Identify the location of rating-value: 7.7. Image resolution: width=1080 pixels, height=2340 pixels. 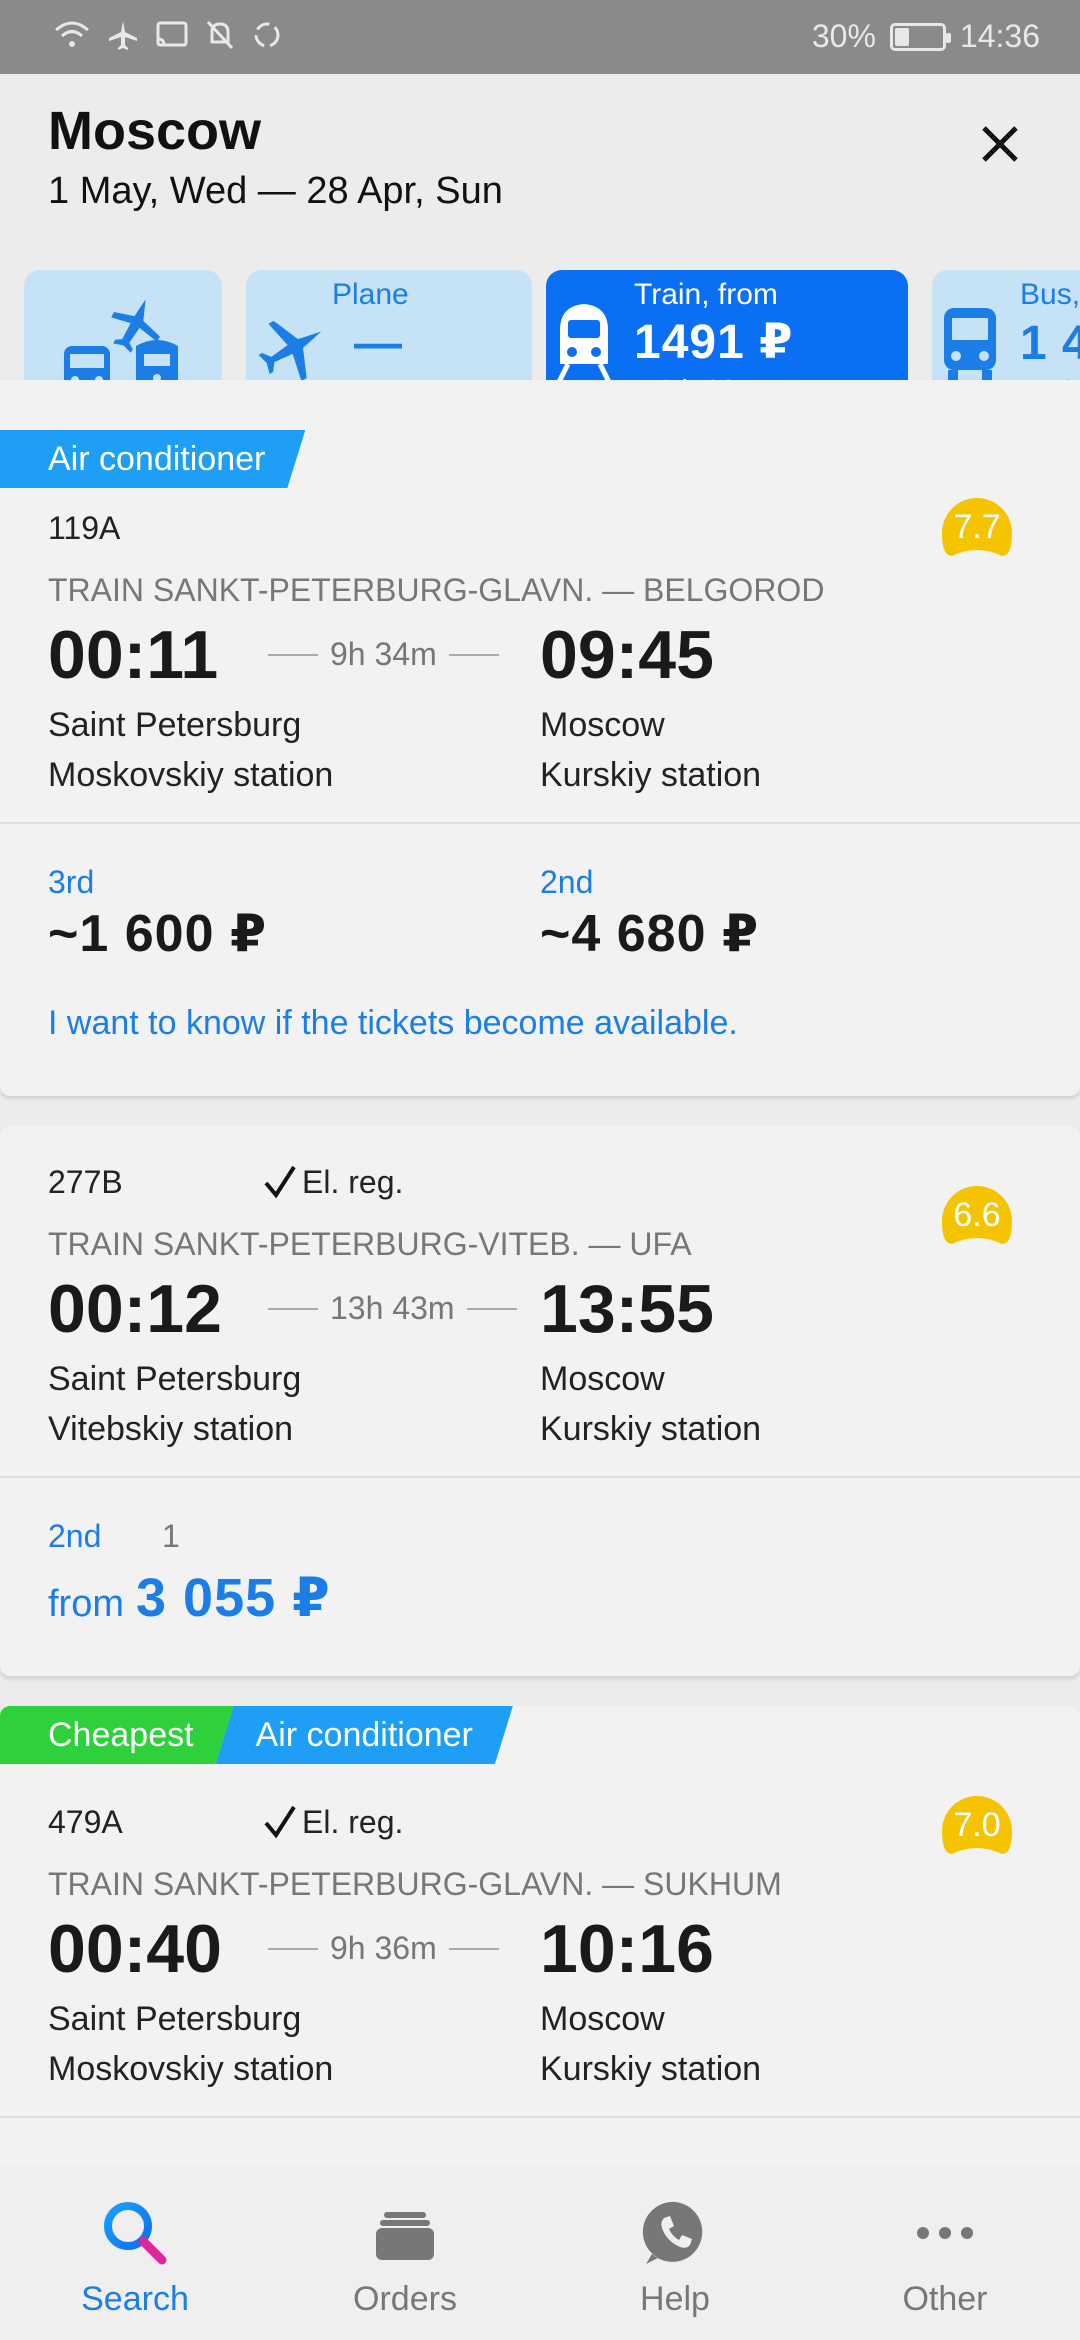
(977, 527).